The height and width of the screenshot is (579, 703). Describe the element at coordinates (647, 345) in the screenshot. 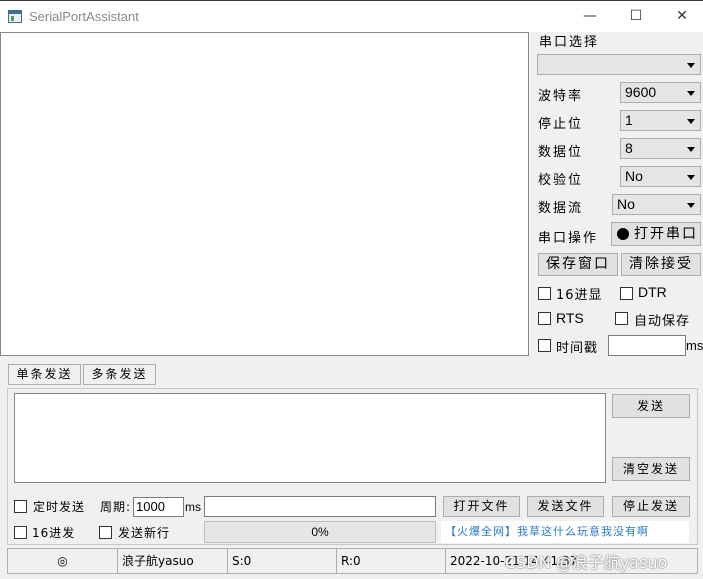

I see `timestamp-interval-input` at that location.